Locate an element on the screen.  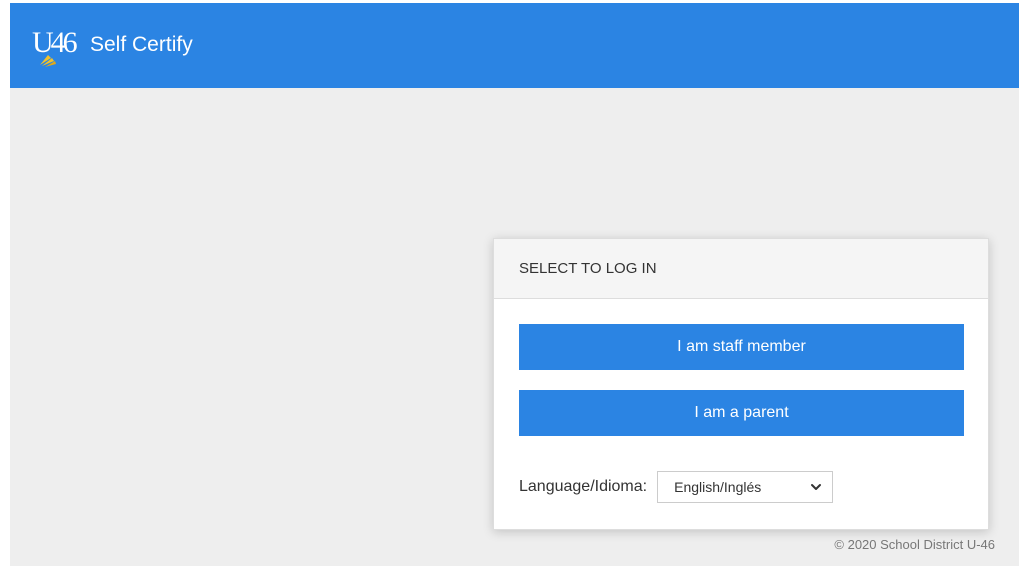
staff-login-button: I am staff member is located at coordinates (741, 347).